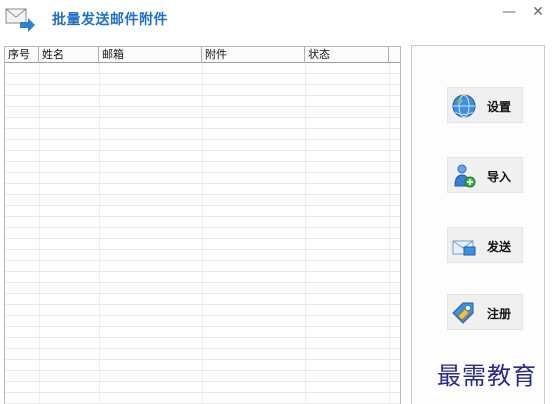  I want to click on column-header-email: 邮箱, so click(150, 55).